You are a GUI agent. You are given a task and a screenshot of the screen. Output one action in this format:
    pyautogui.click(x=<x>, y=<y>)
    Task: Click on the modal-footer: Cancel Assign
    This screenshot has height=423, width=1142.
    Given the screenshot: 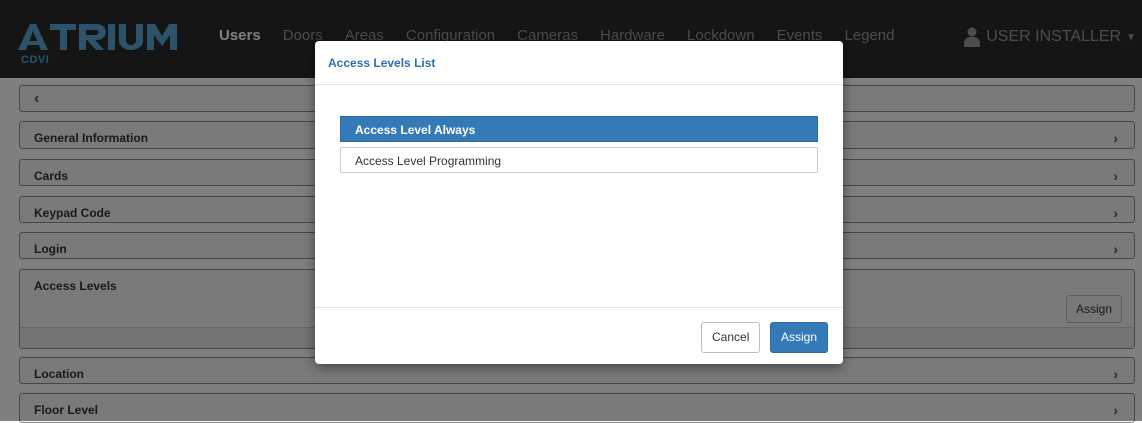 What is the action you would take?
    pyautogui.click(x=579, y=335)
    